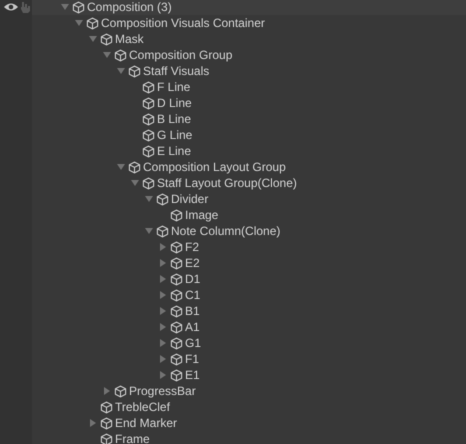 The image size is (466, 444). What do you see at coordinates (192, 311) in the screenshot?
I see `tree-item-label: B1` at bounding box center [192, 311].